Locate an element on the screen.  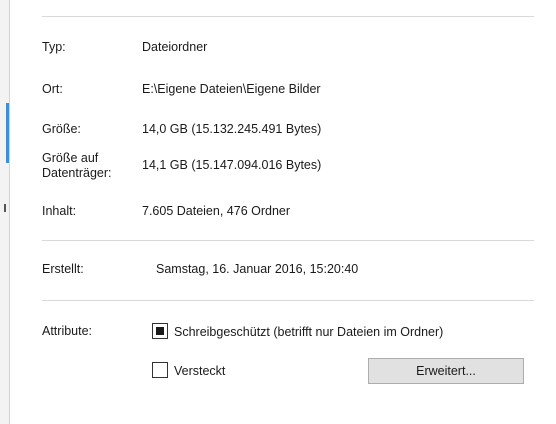
type-label: Typ: is located at coordinates (54, 47).